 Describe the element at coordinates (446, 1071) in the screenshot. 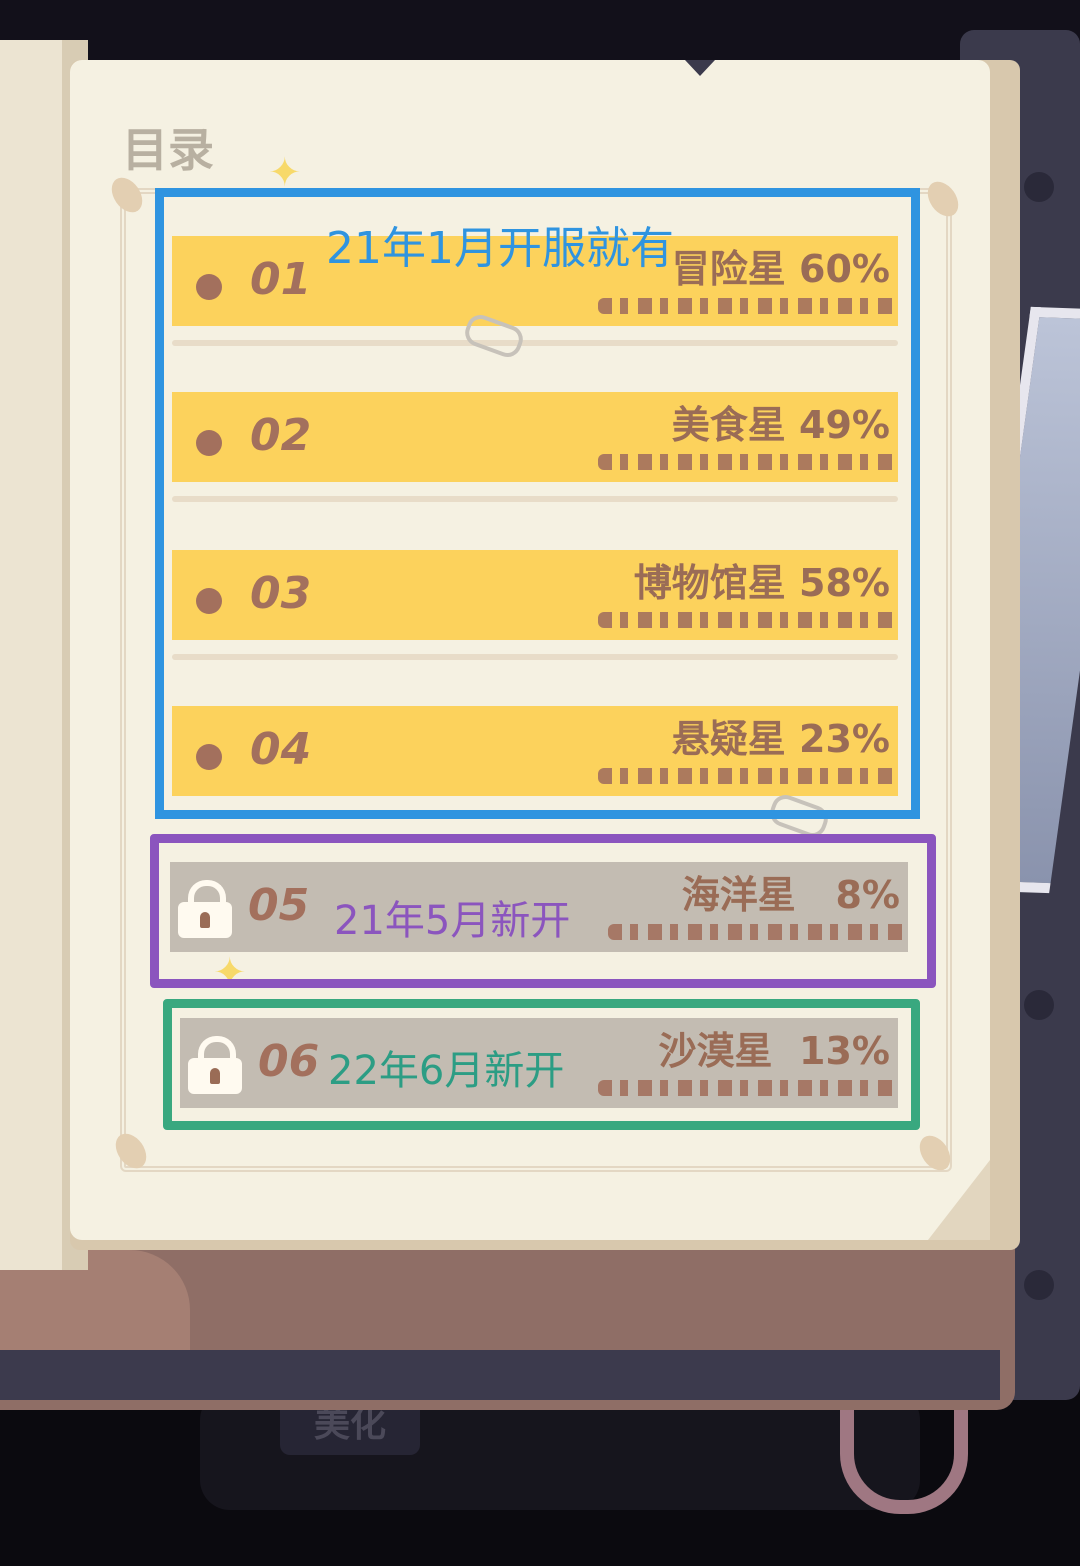

I see `annotation-note-green: 22年6月新开` at that location.